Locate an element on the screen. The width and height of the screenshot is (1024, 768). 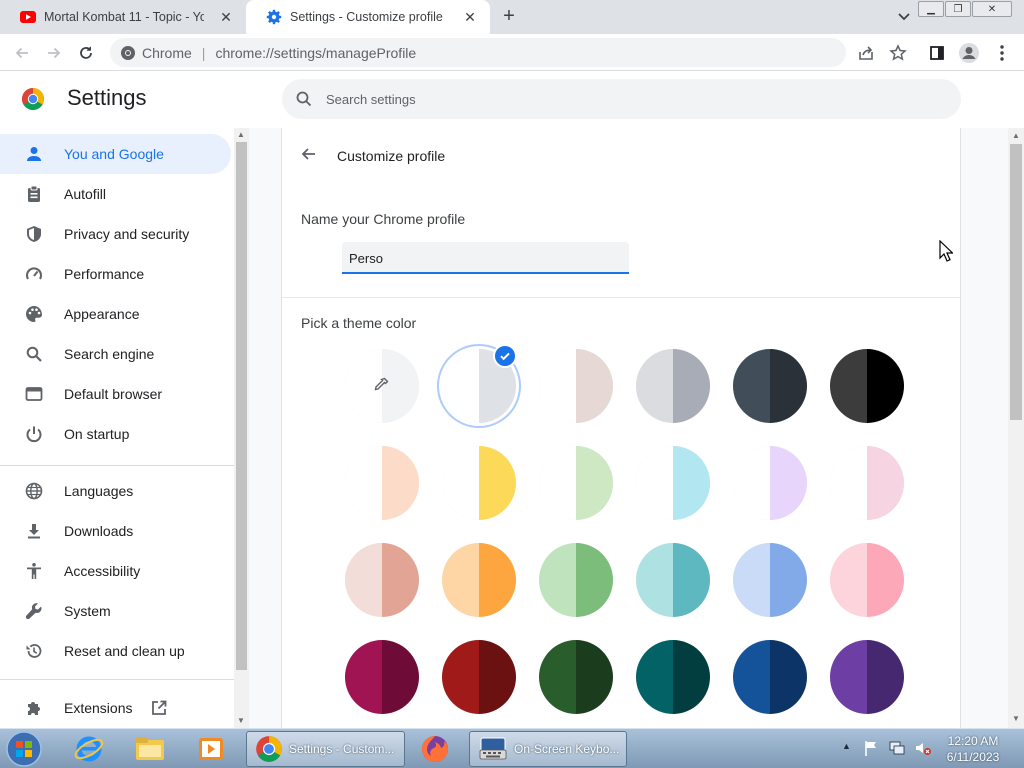
url-text: chrome://settings/manageProfile is located at coordinates (315, 53).